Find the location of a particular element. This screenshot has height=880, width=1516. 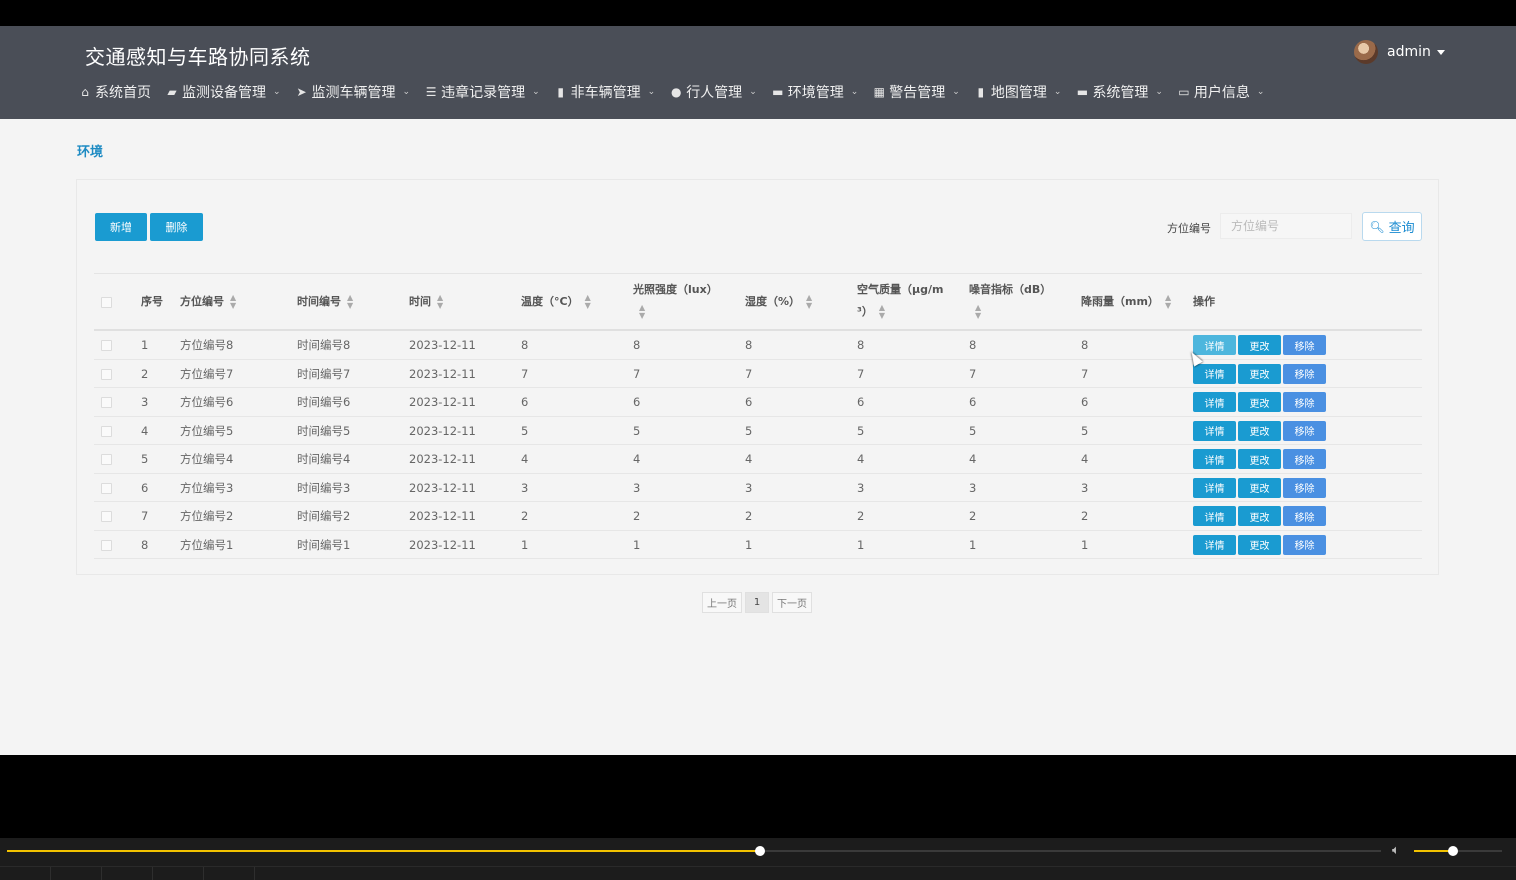

nav-item-7: ▦ 警告管理 ⌄ is located at coordinates (916, 92).